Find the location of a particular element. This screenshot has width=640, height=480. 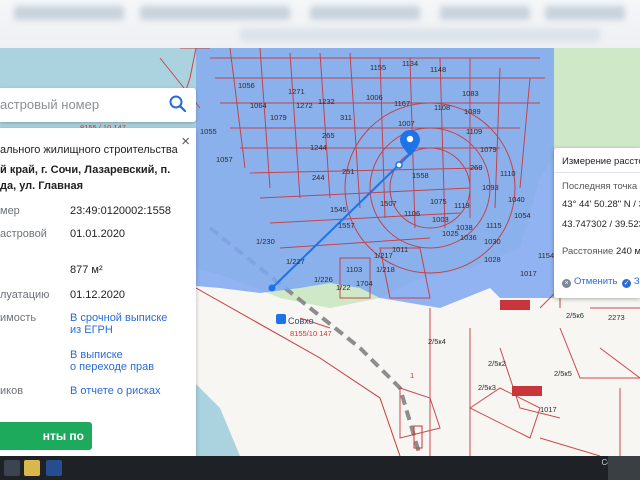

parcel-label: 1007 is located at coordinates (406, 123).